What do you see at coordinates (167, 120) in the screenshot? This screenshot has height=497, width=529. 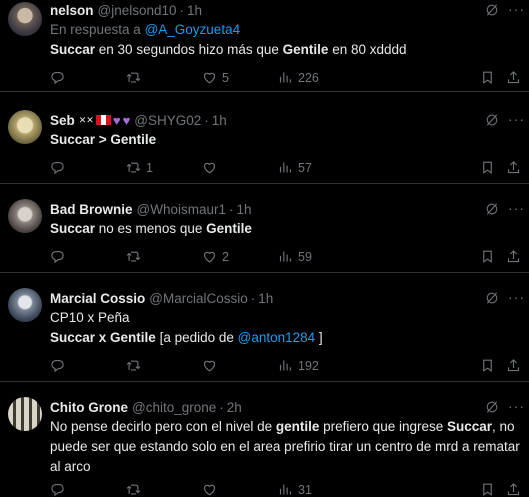 I see `author-handle: @SHYG02` at bounding box center [167, 120].